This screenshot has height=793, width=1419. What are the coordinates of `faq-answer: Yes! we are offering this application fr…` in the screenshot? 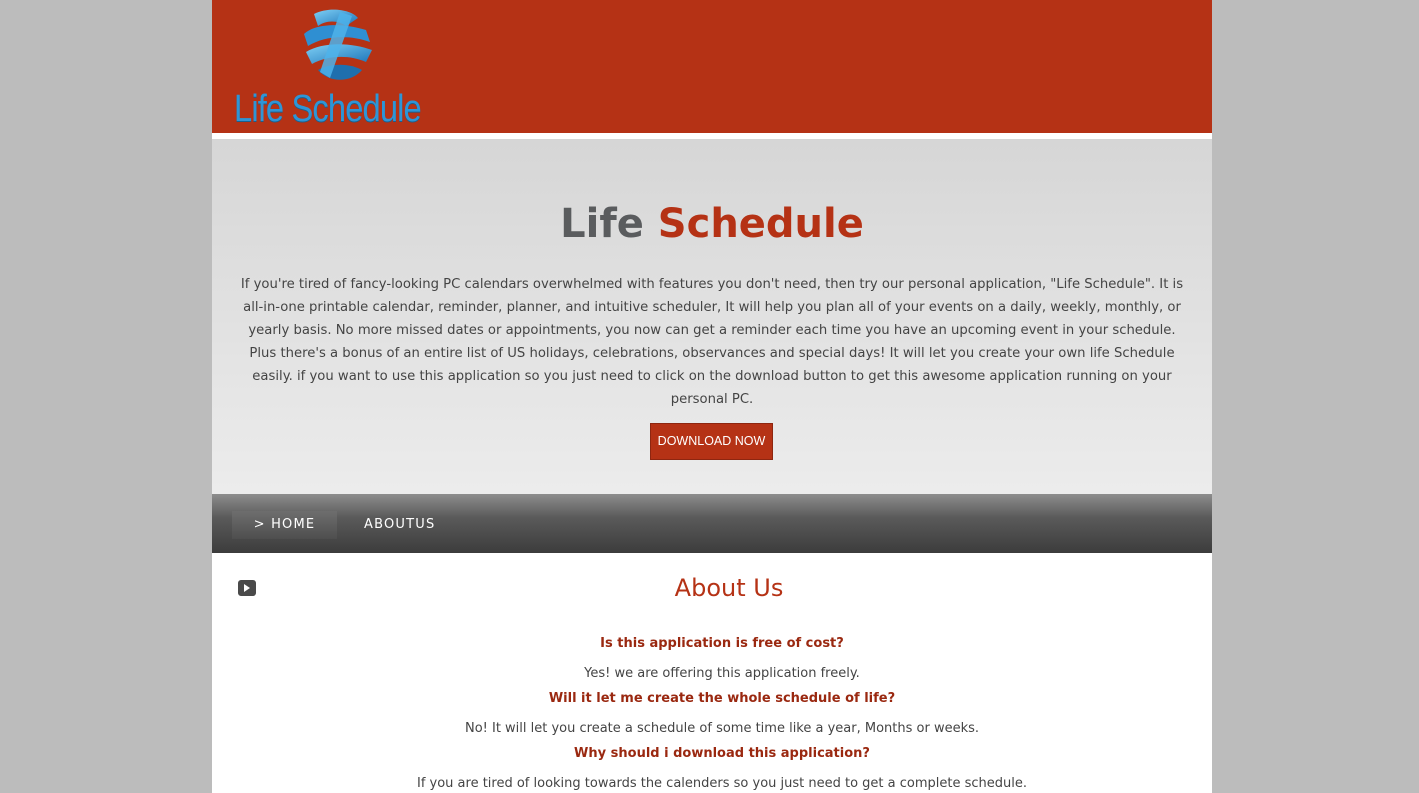 It's located at (722, 673).